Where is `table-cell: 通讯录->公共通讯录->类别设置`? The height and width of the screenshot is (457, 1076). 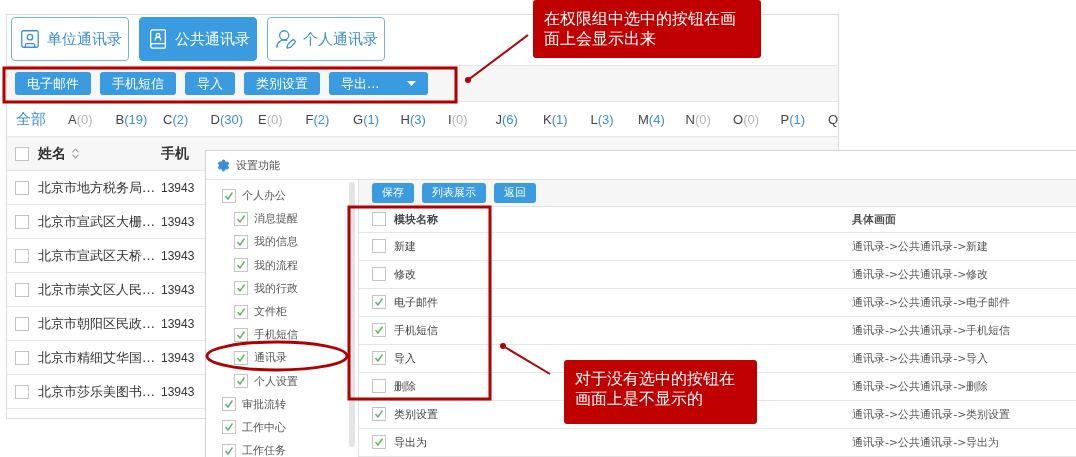 table-cell: 通讯录->公共通讯录->类别设置 is located at coordinates (931, 414).